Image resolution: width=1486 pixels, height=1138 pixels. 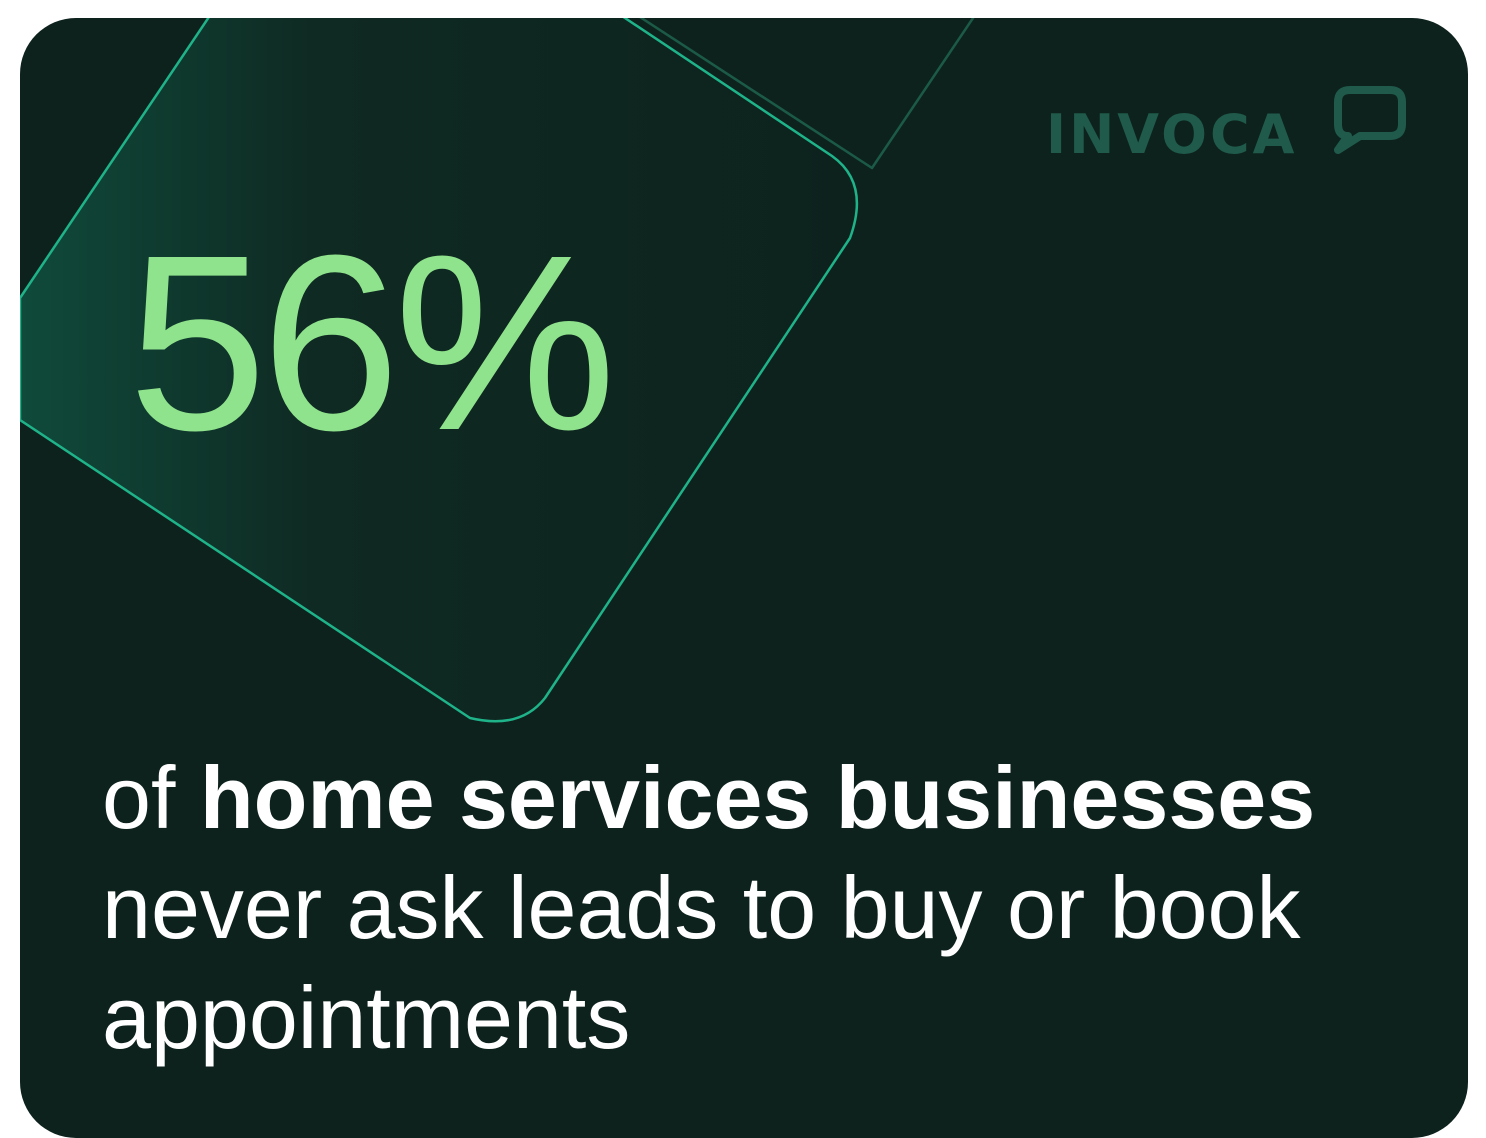 I want to click on logo-text: INVOCA, so click(x=1172, y=134).